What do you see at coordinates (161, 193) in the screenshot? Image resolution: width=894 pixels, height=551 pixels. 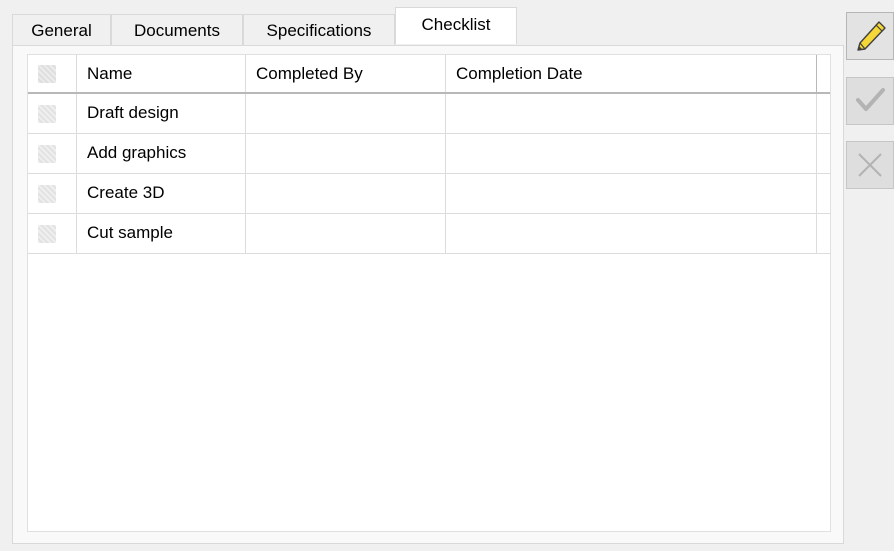 I see `cell-name: Create 3D` at bounding box center [161, 193].